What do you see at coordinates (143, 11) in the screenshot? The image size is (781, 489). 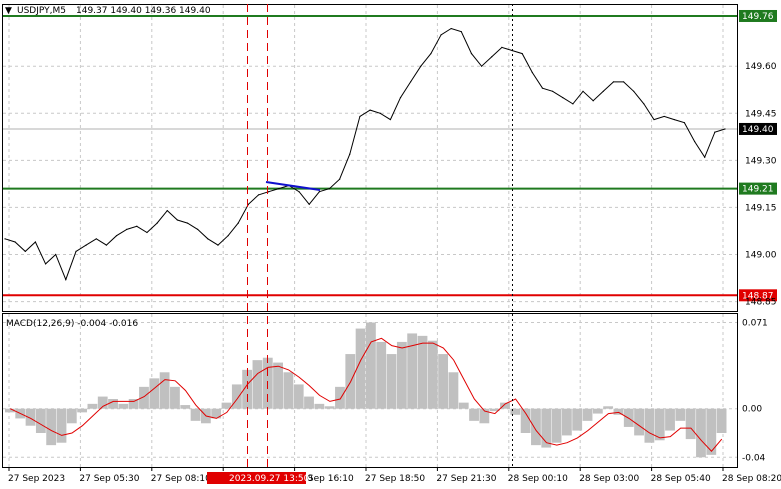 I see `ohlc-values: 149.37 149.40 149.36 149.40` at bounding box center [143, 11].